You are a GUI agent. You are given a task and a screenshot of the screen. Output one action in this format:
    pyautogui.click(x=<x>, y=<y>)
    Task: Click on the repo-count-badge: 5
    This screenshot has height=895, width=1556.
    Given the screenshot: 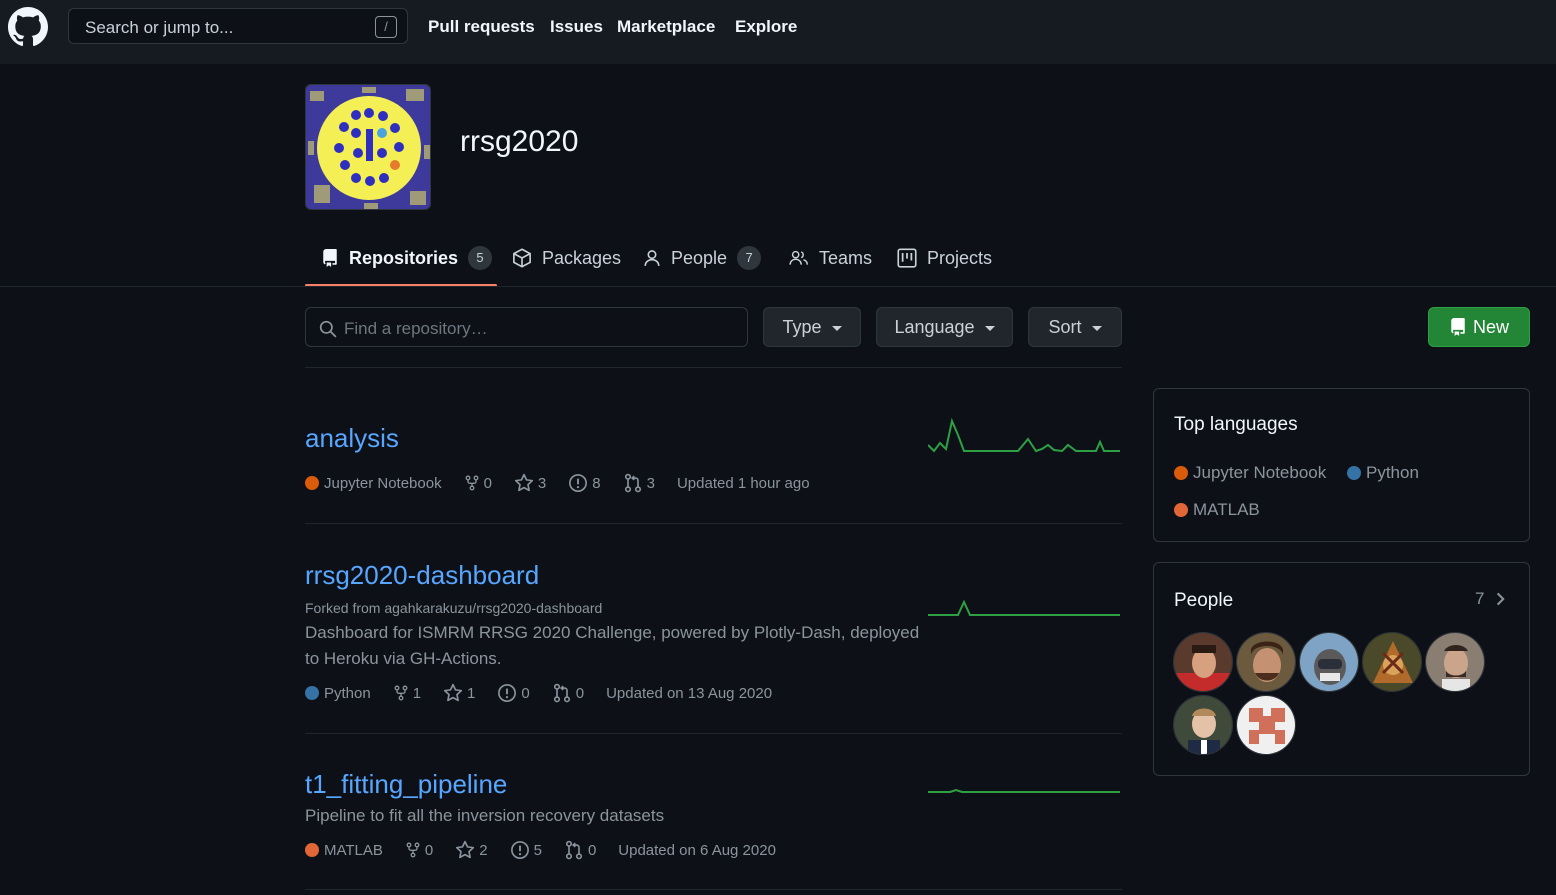 What is the action you would take?
    pyautogui.click(x=480, y=258)
    